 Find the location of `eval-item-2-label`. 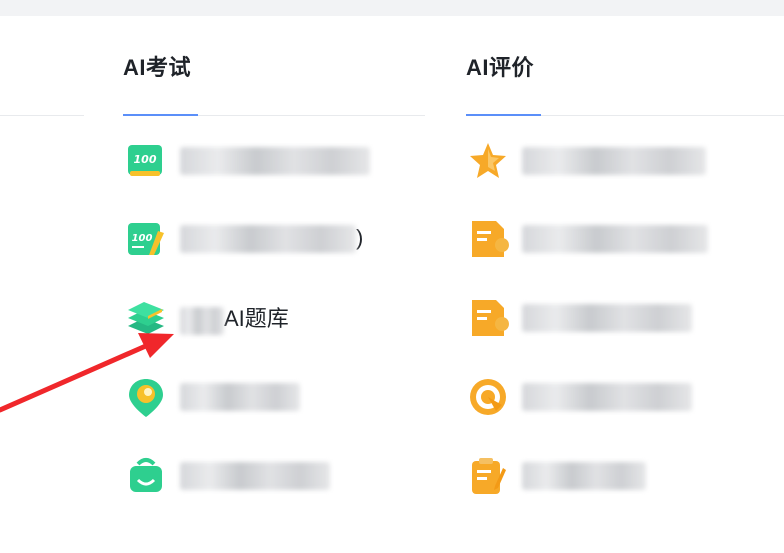

eval-item-2-label is located at coordinates (615, 239).